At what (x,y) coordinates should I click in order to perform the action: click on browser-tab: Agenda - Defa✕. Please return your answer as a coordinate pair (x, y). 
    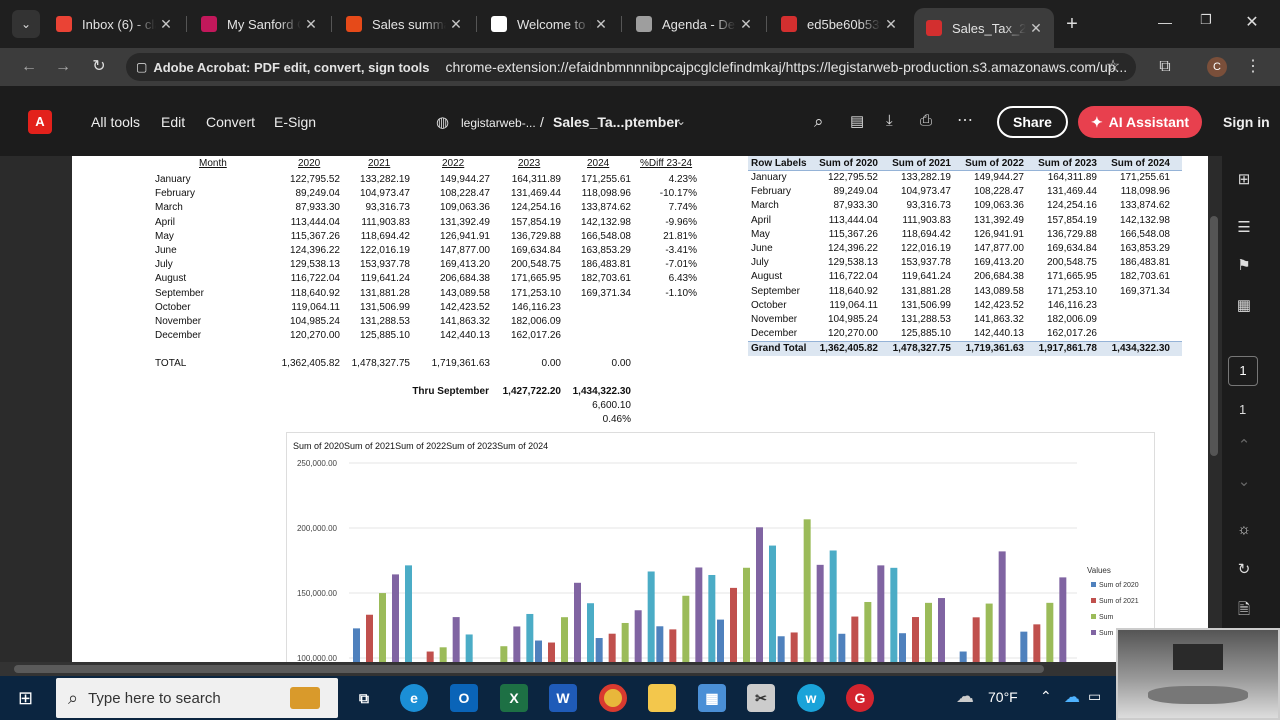
    Looking at the image, I should click on (694, 24).